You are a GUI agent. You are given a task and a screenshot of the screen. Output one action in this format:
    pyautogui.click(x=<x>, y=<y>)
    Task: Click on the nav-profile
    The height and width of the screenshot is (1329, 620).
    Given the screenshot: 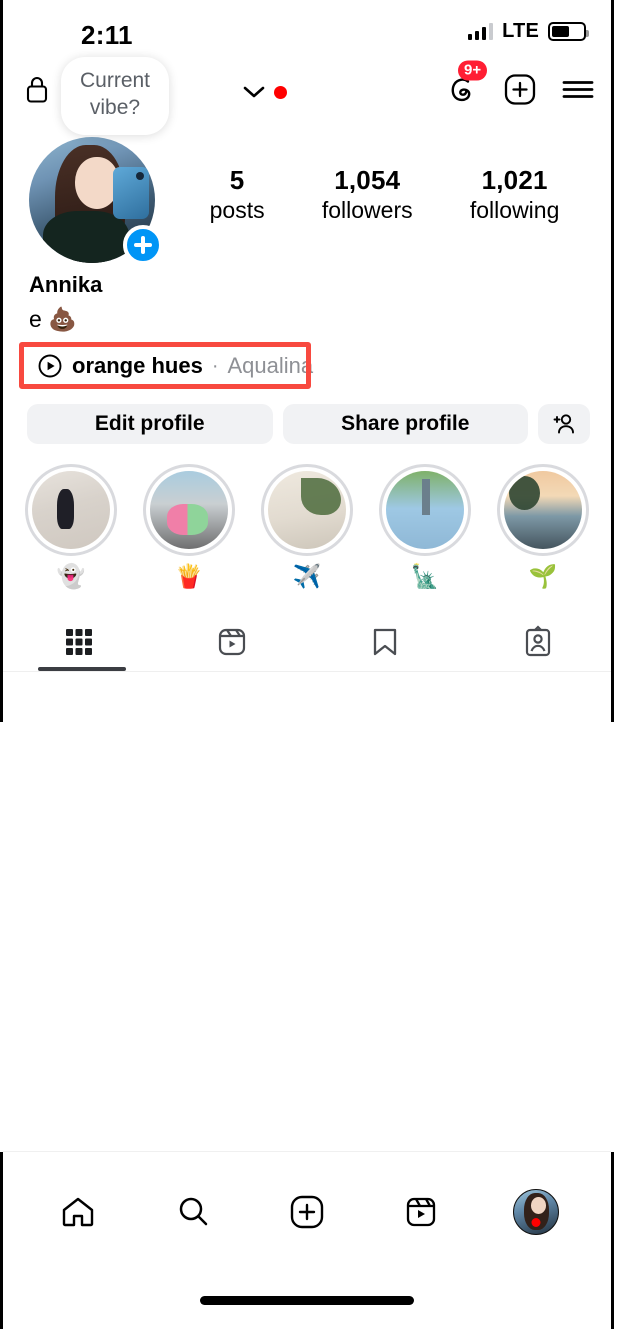 What is the action you would take?
    pyautogui.click(x=536, y=1212)
    